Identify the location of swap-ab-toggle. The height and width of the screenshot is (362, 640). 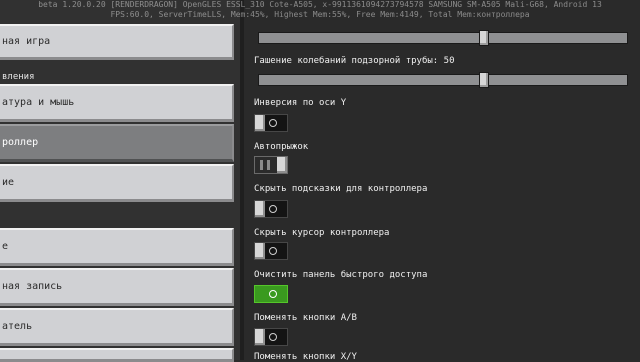
(271, 337).